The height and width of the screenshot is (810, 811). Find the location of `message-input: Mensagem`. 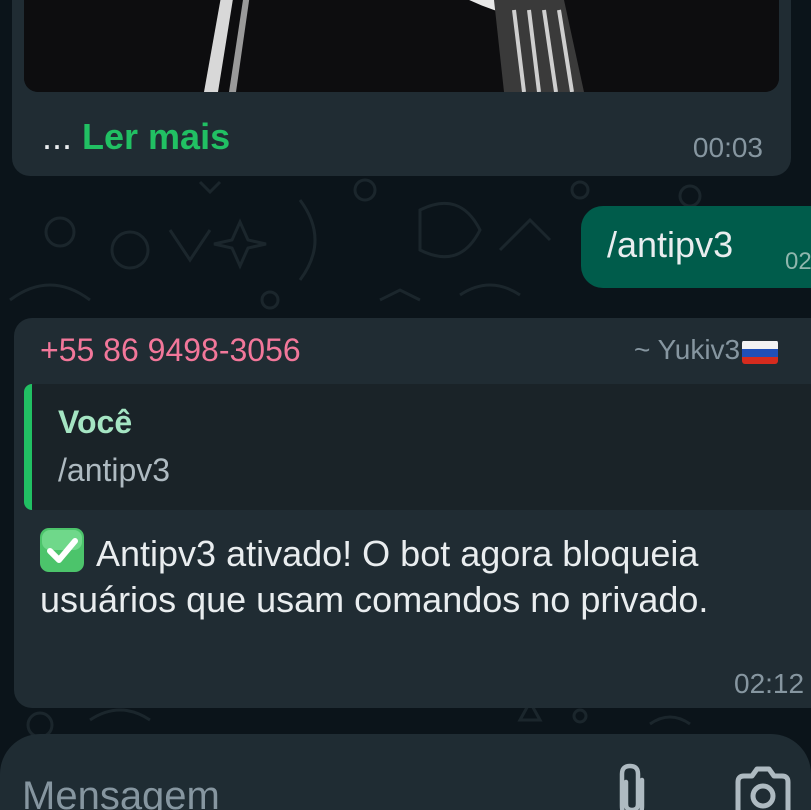

message-input: Mensagem is located at coordinates (121, 792).